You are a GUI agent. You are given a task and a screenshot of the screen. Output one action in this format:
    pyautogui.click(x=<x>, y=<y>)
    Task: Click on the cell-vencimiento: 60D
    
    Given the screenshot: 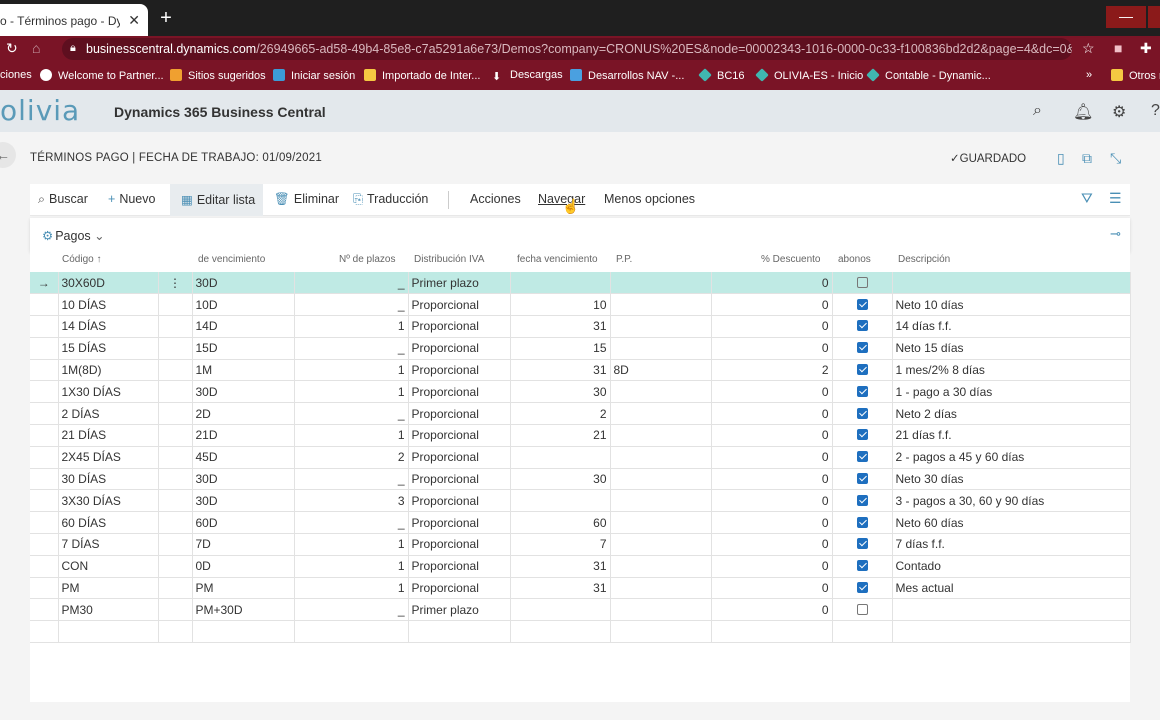 What is the action you would take?
    pyautogui.click(x=243, y=523)
    